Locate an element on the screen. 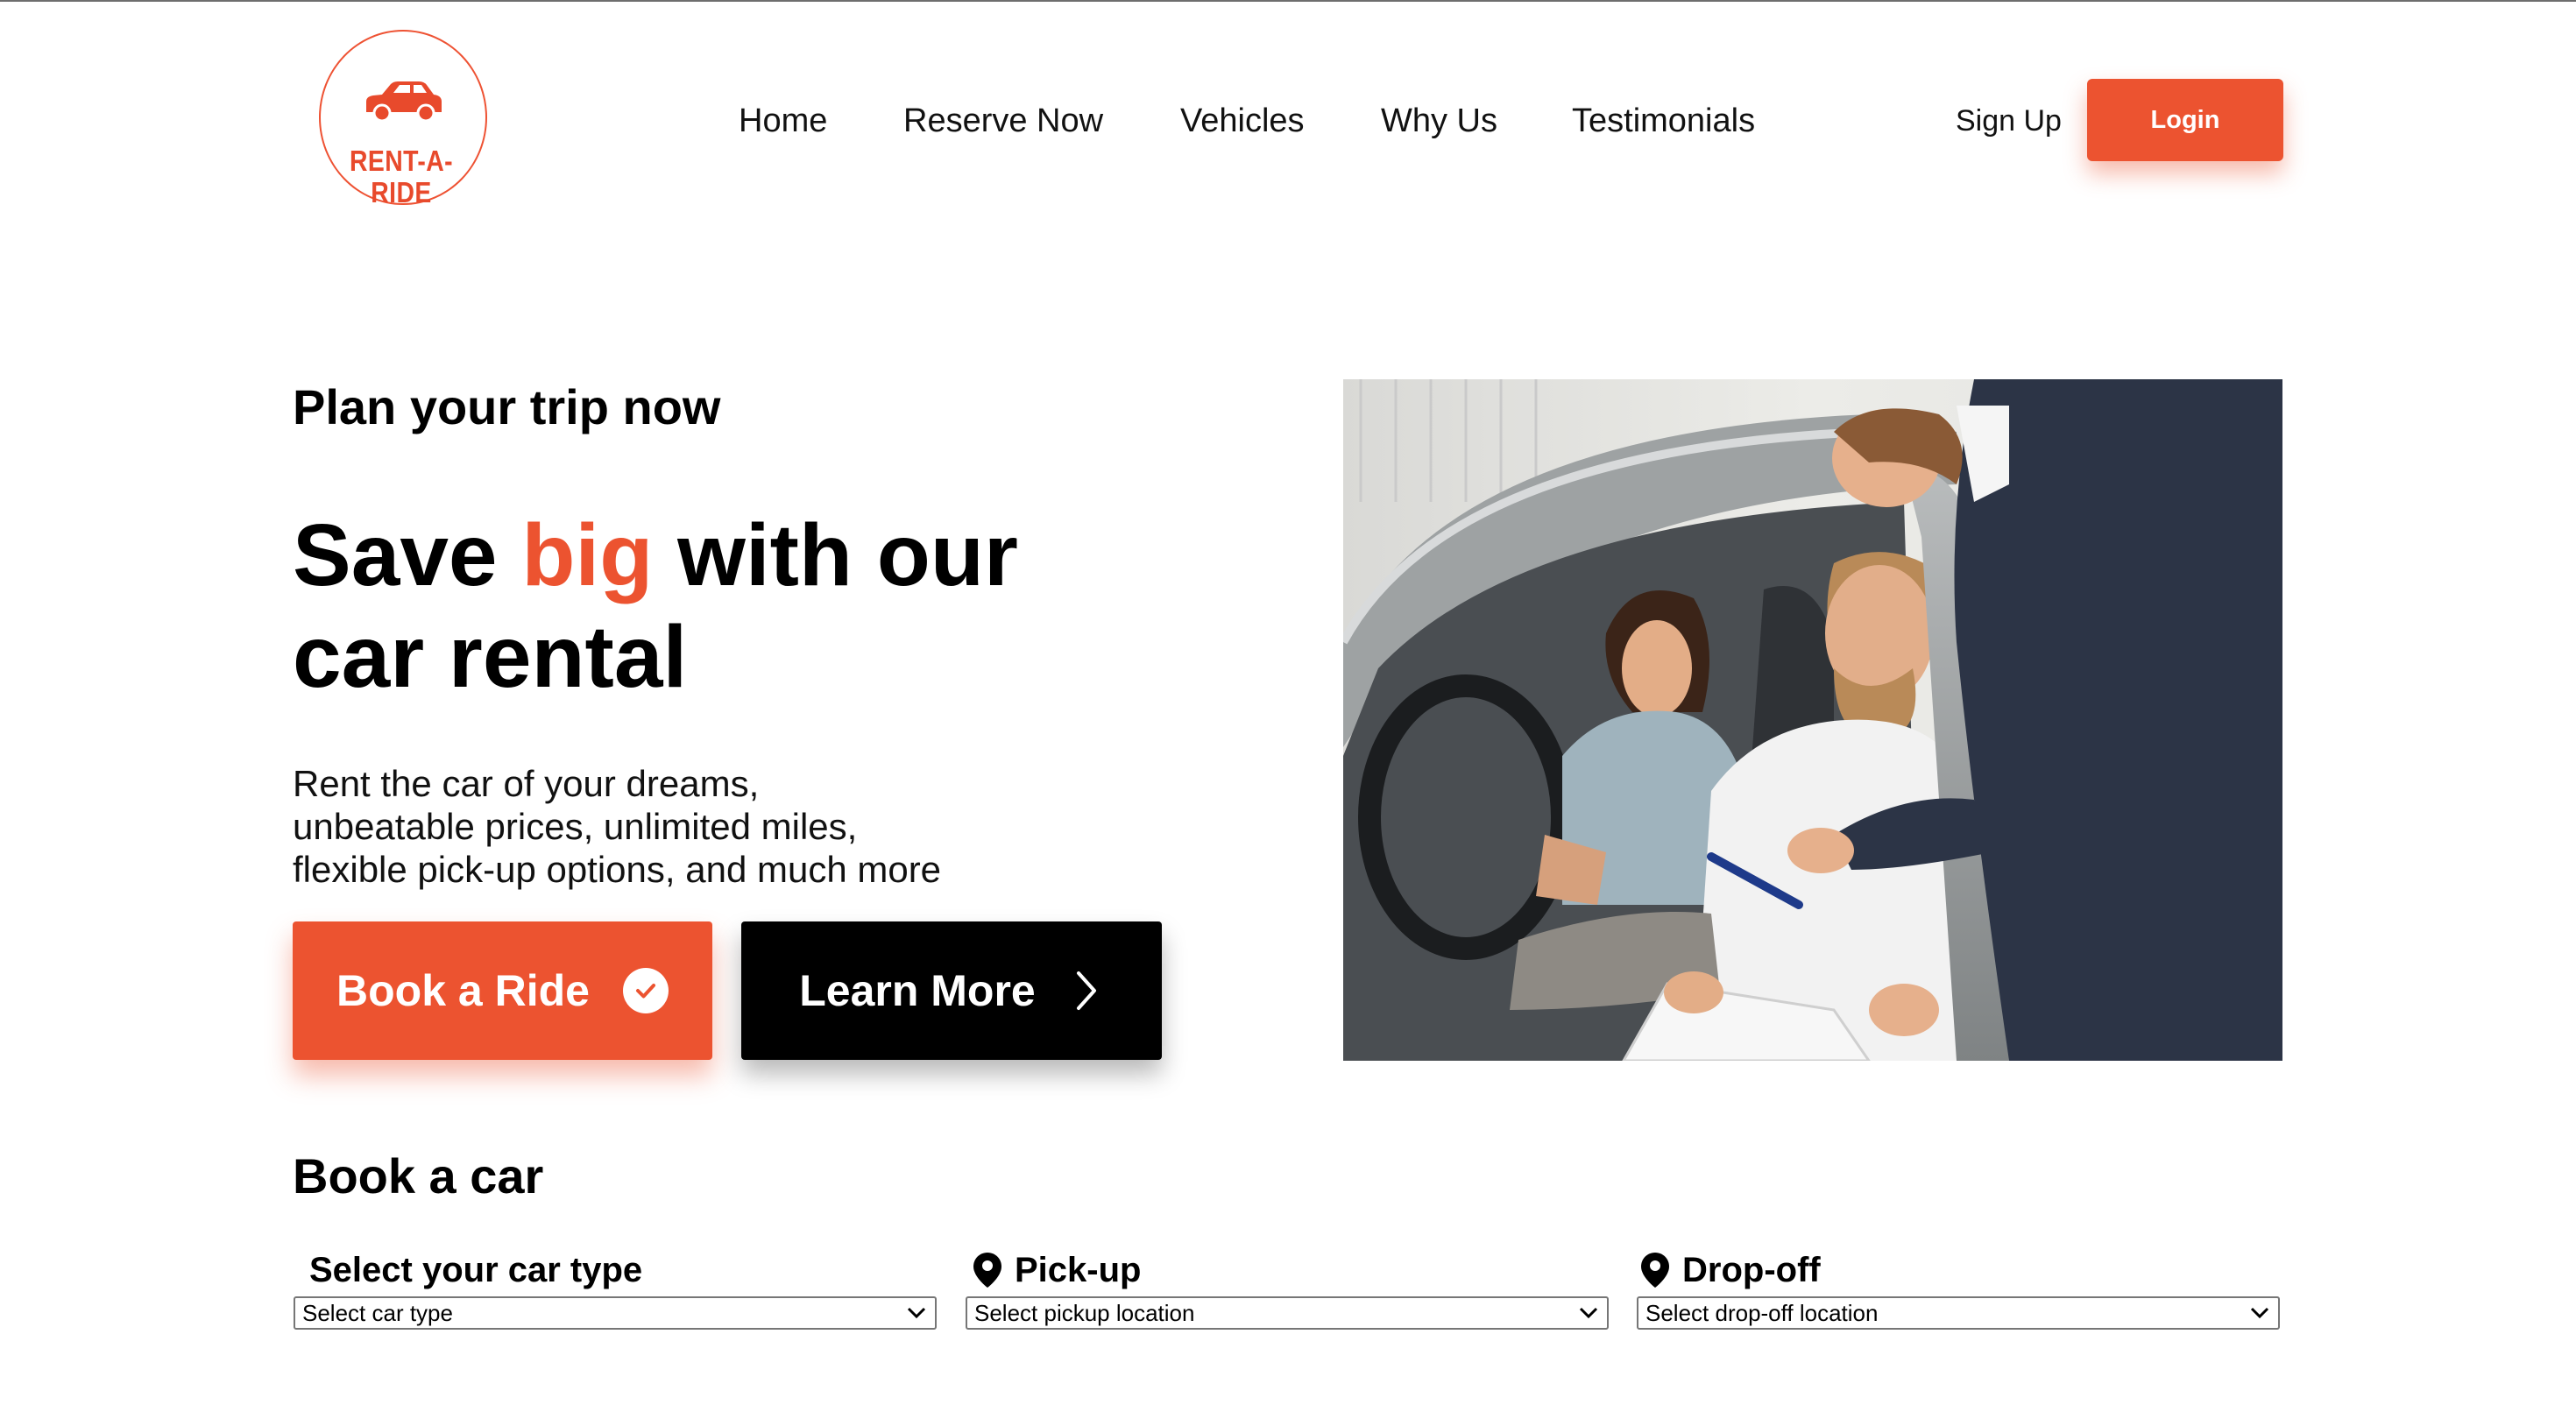  nav-reserve-now: Reserve Now is located at coordinates (1003, 121).